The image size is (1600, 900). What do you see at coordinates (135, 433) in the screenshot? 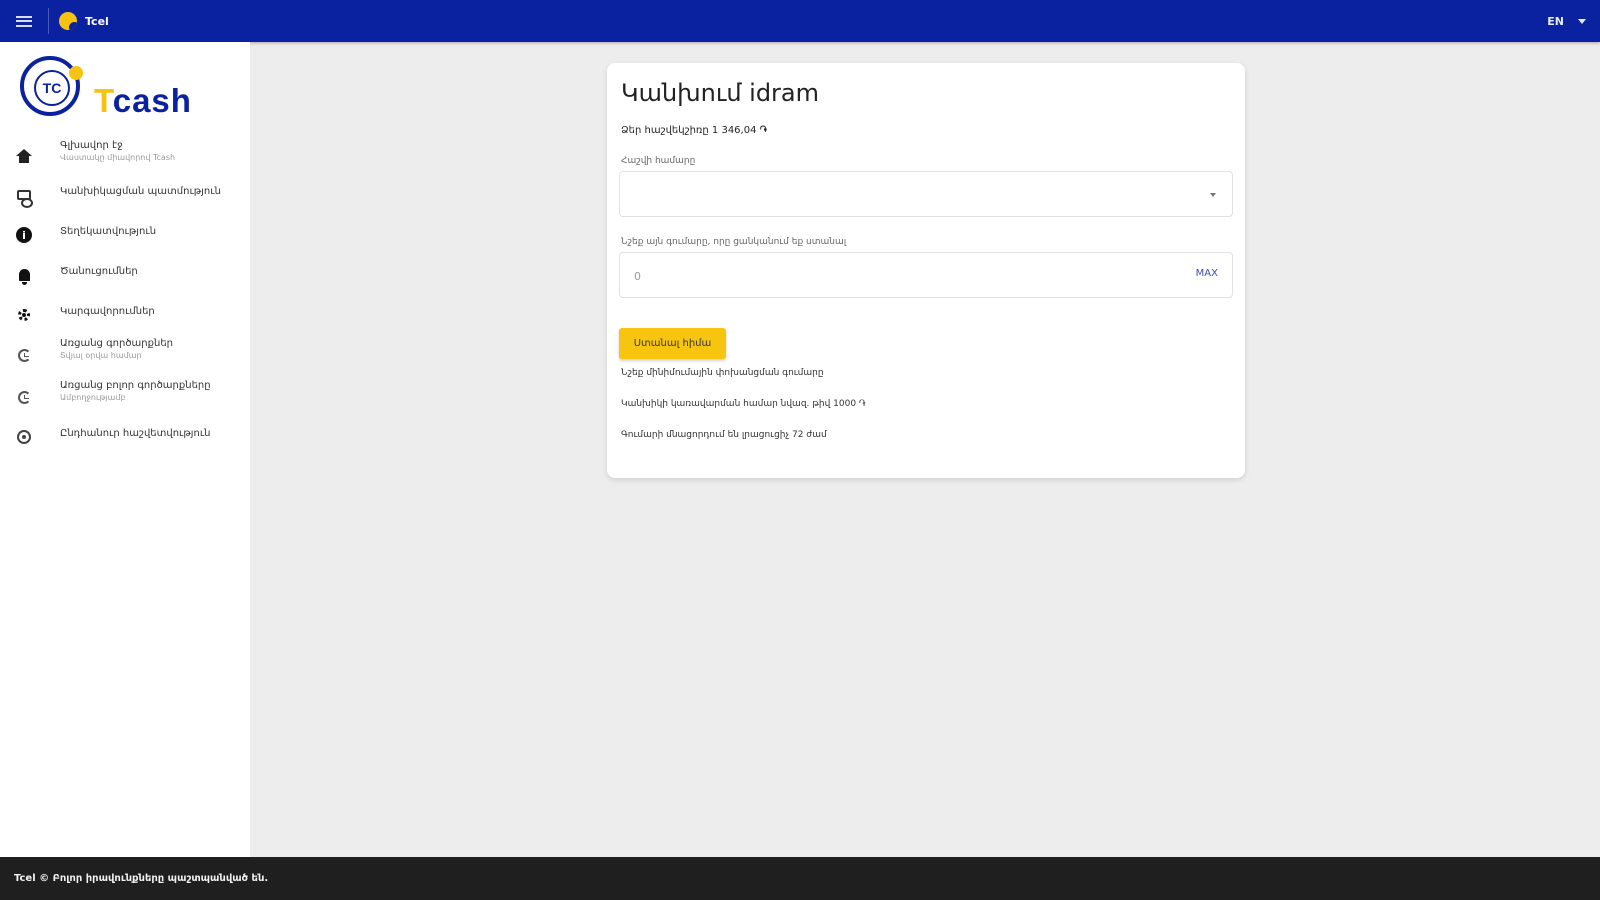
I see `sidebar-item-label: Ընդհանուր հաշվետվություն` at bounding box center [135, 433].